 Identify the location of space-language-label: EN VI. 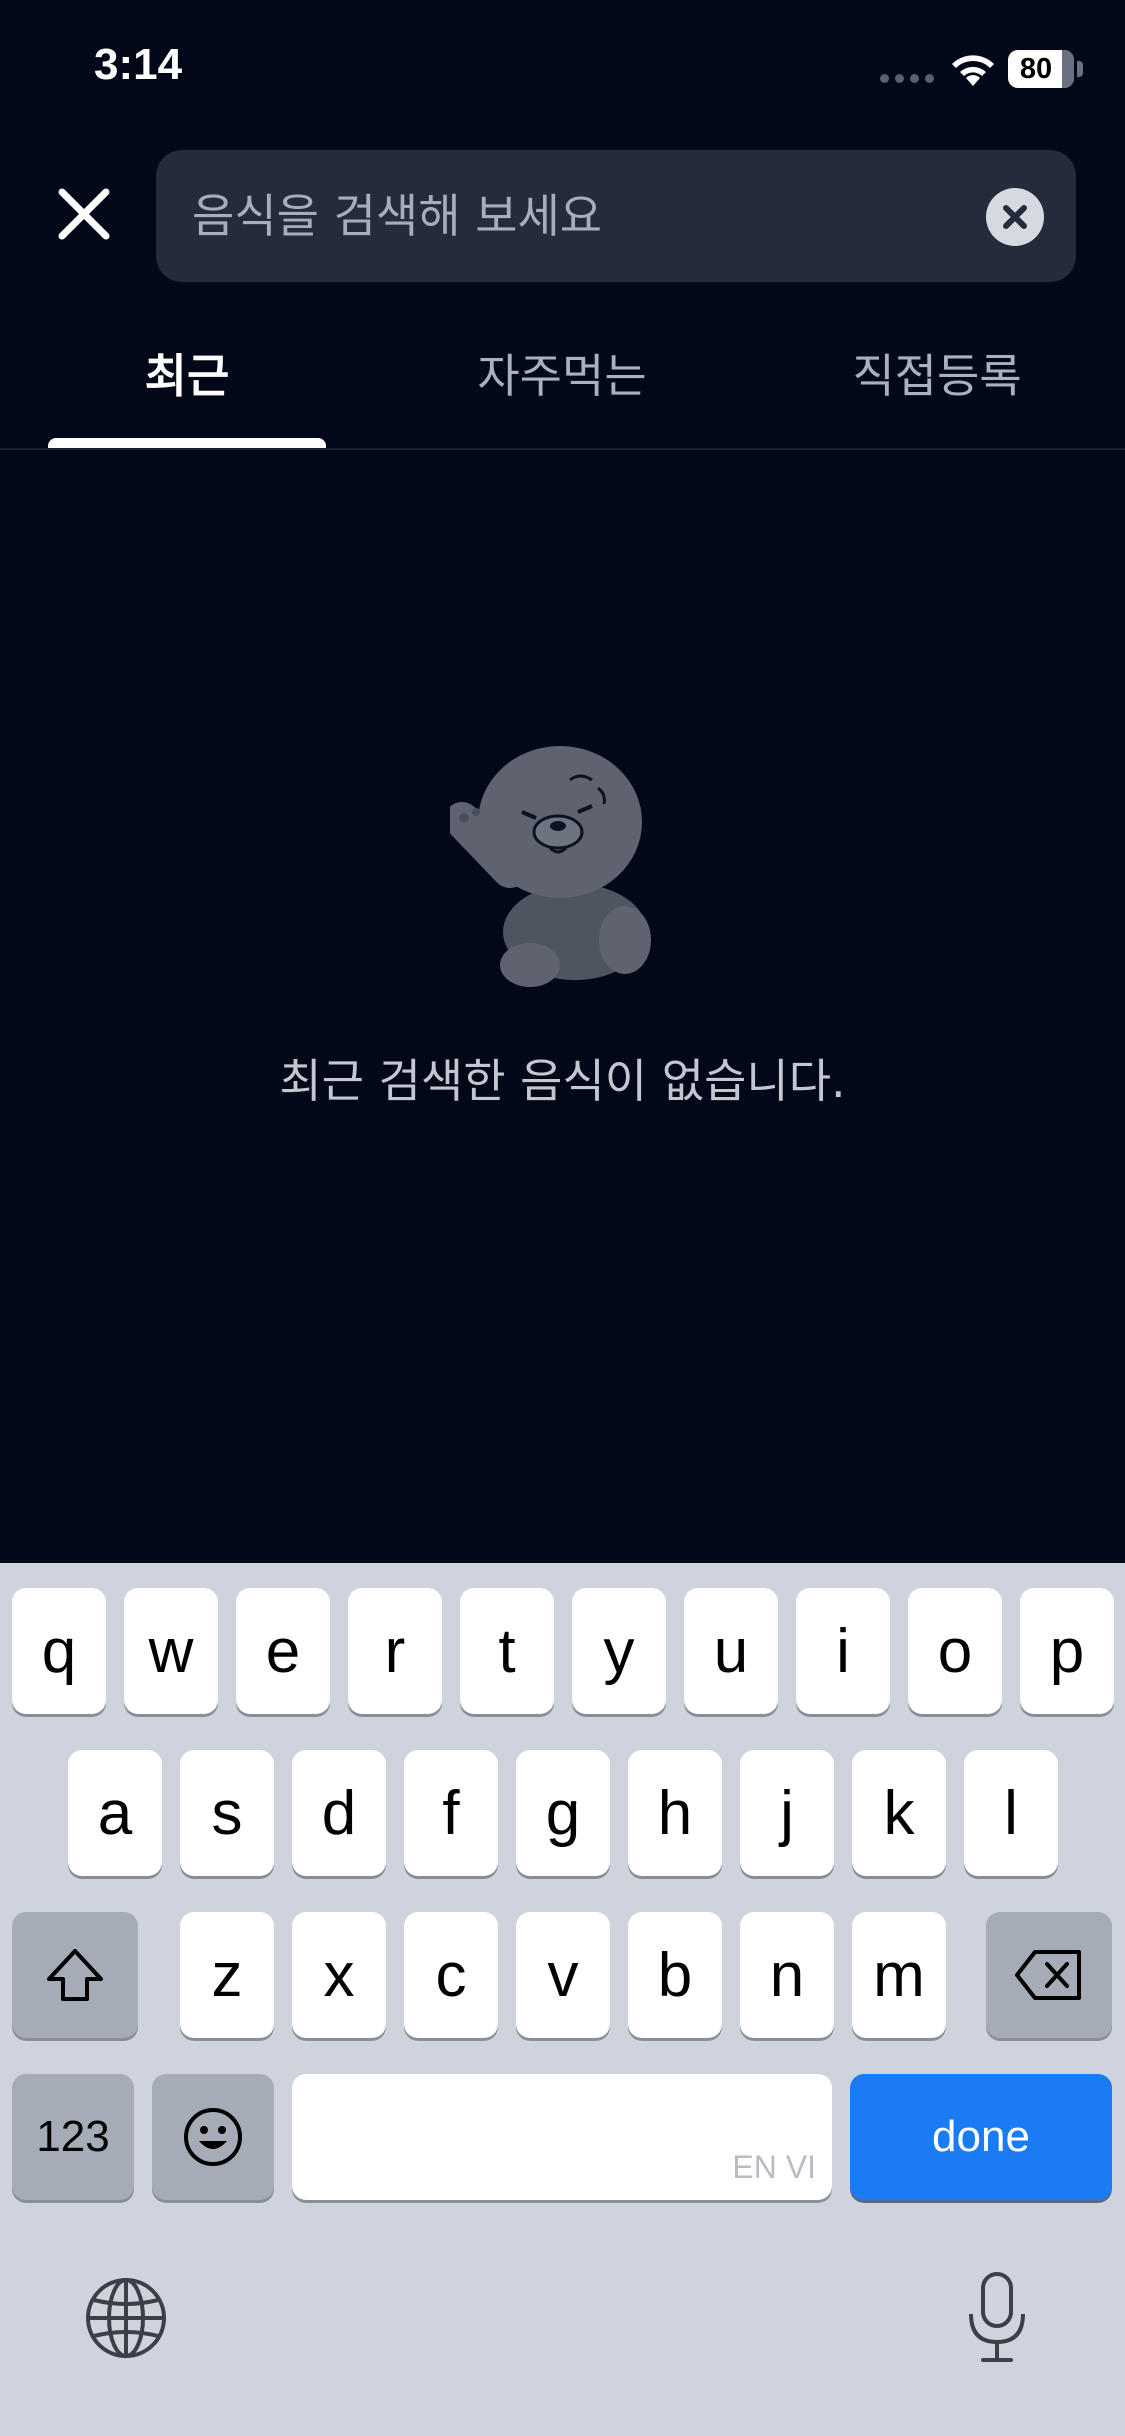
(774, 2167).